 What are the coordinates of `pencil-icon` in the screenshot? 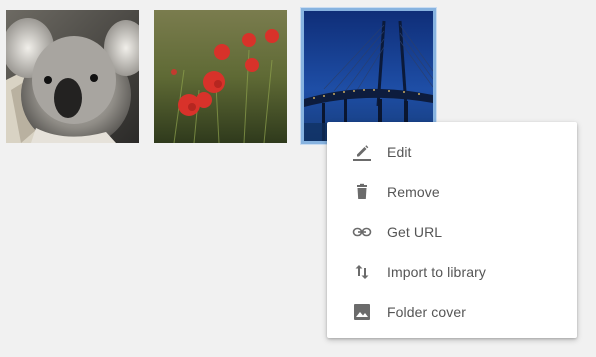 It's located at (362, 152).